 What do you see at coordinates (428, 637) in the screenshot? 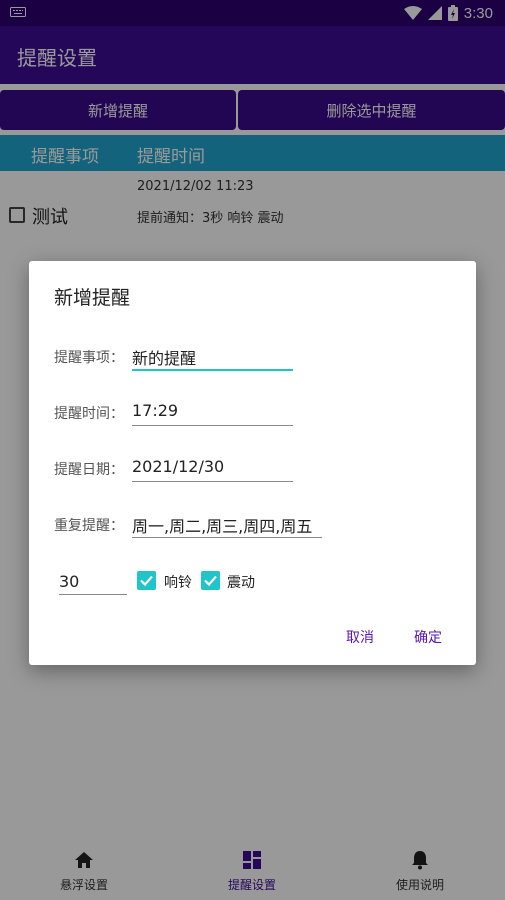
I see `confirm-button: 确定` at bounding box center [428, 637].